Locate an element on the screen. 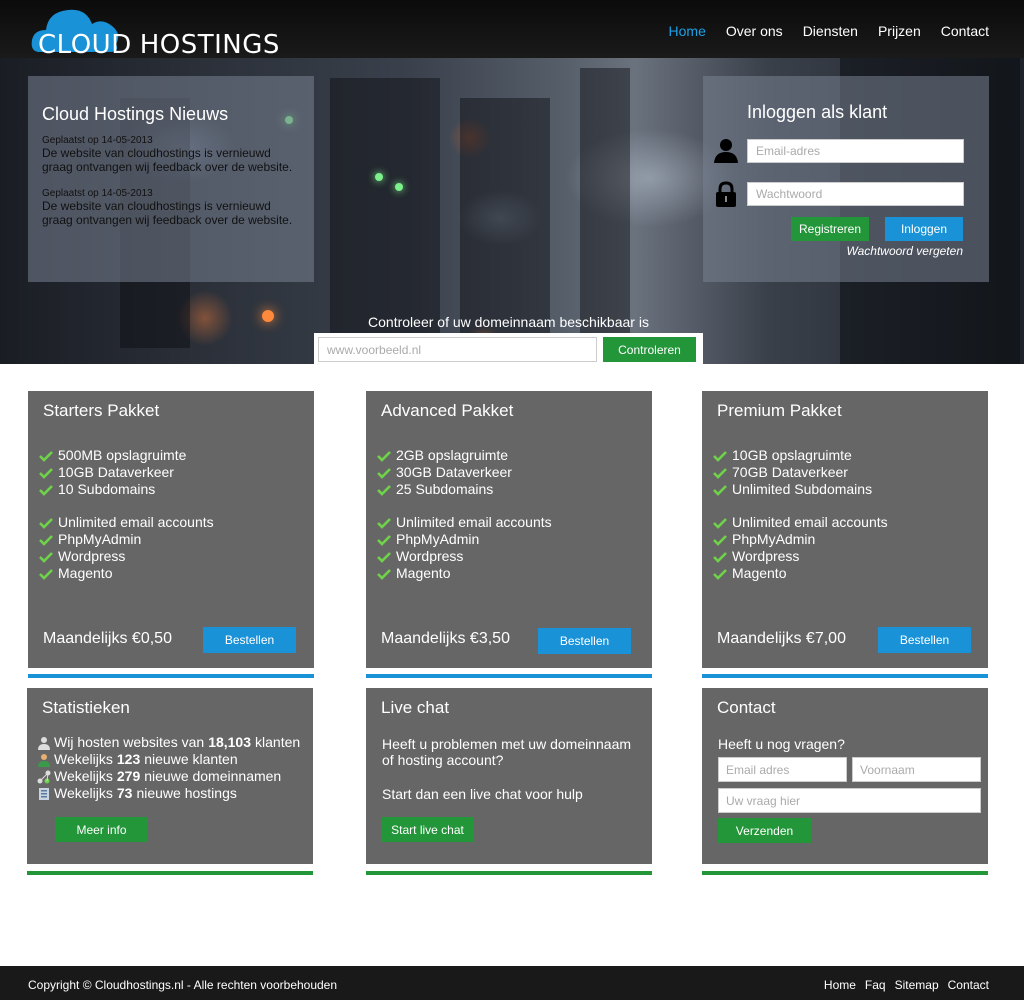 This screenshot has width=1024, height=1000. send-button: Verzenden is located at coordinates (764, 830).